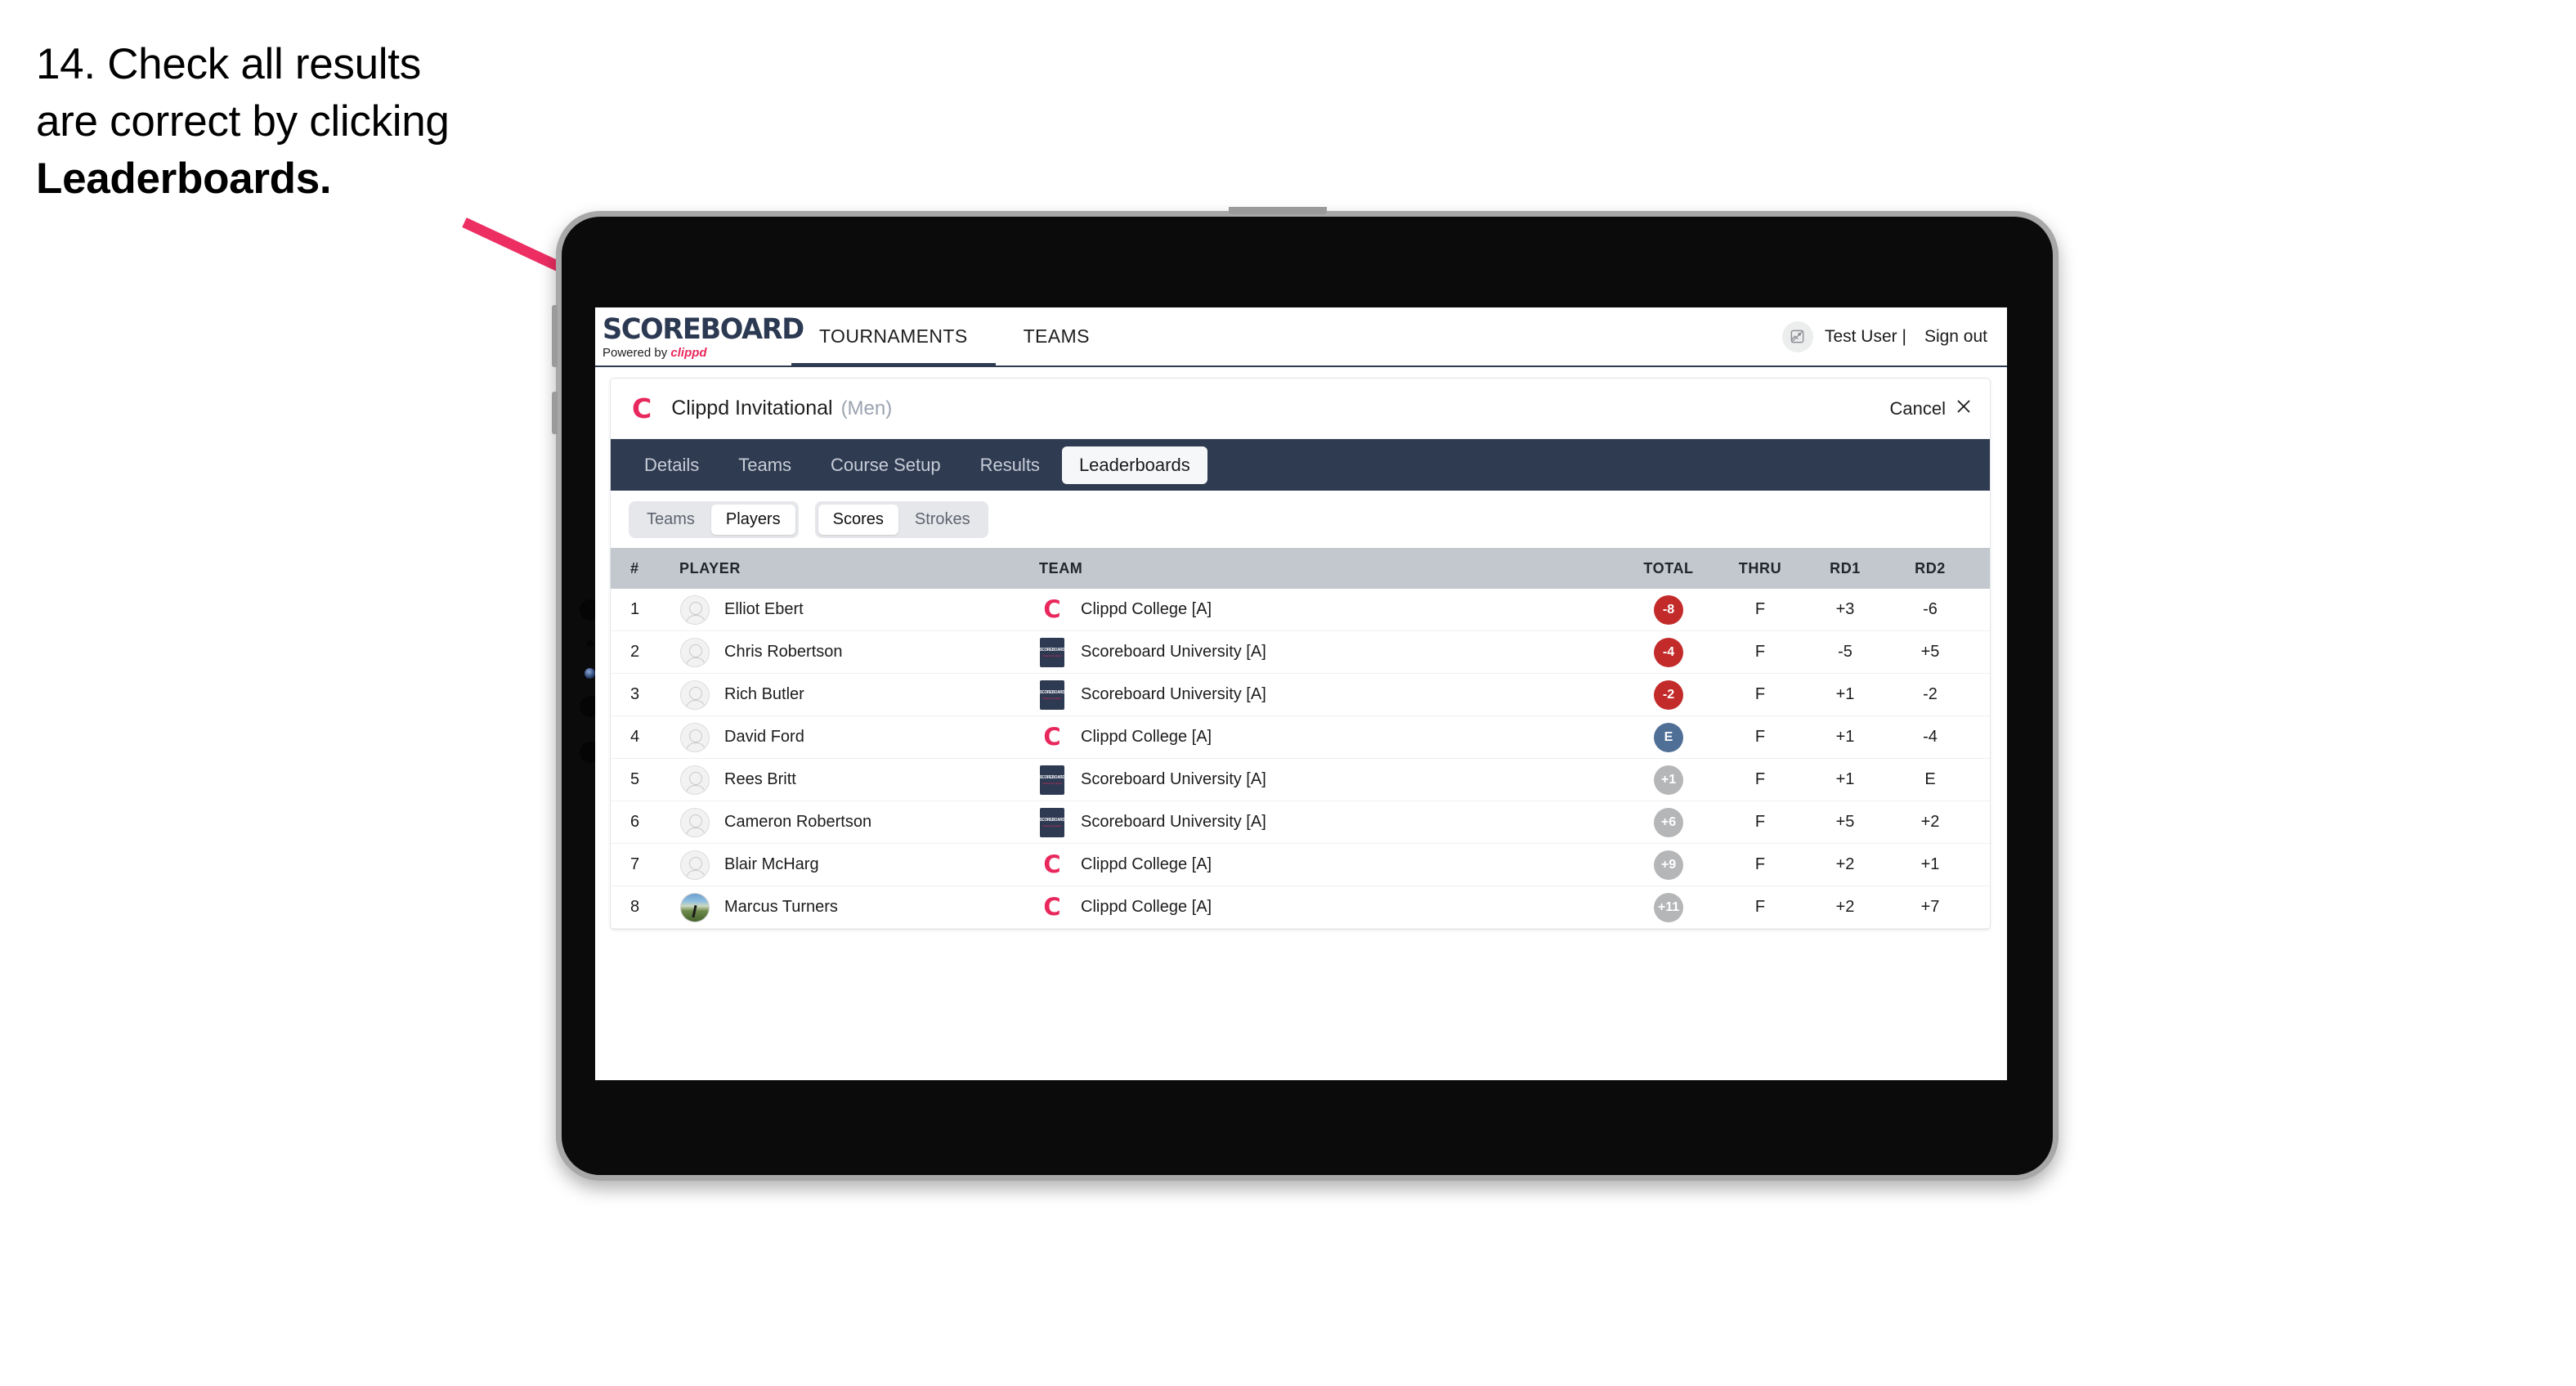  What do you see at coordinates (1669, 568) in the screenshot?
I see `column-header-total: TOTAL` at bounding box center [1669, 568].